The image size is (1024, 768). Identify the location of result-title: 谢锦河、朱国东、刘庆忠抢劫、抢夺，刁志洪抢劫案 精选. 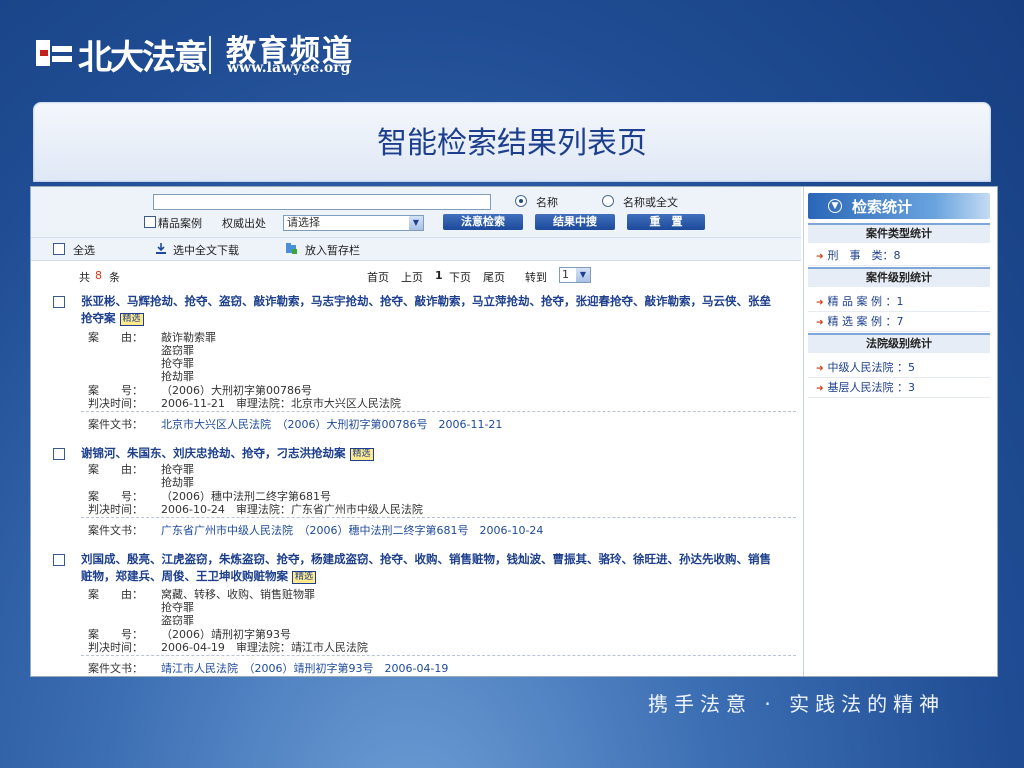
(431, 453).